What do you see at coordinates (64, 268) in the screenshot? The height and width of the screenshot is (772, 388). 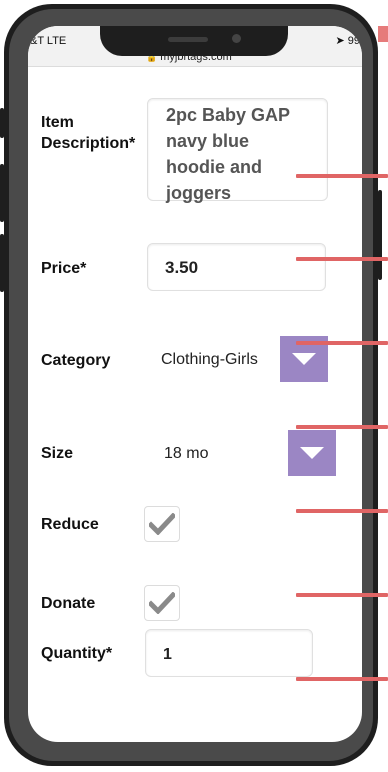 I see `price-label: Price*` at bounding box center [64, 268].